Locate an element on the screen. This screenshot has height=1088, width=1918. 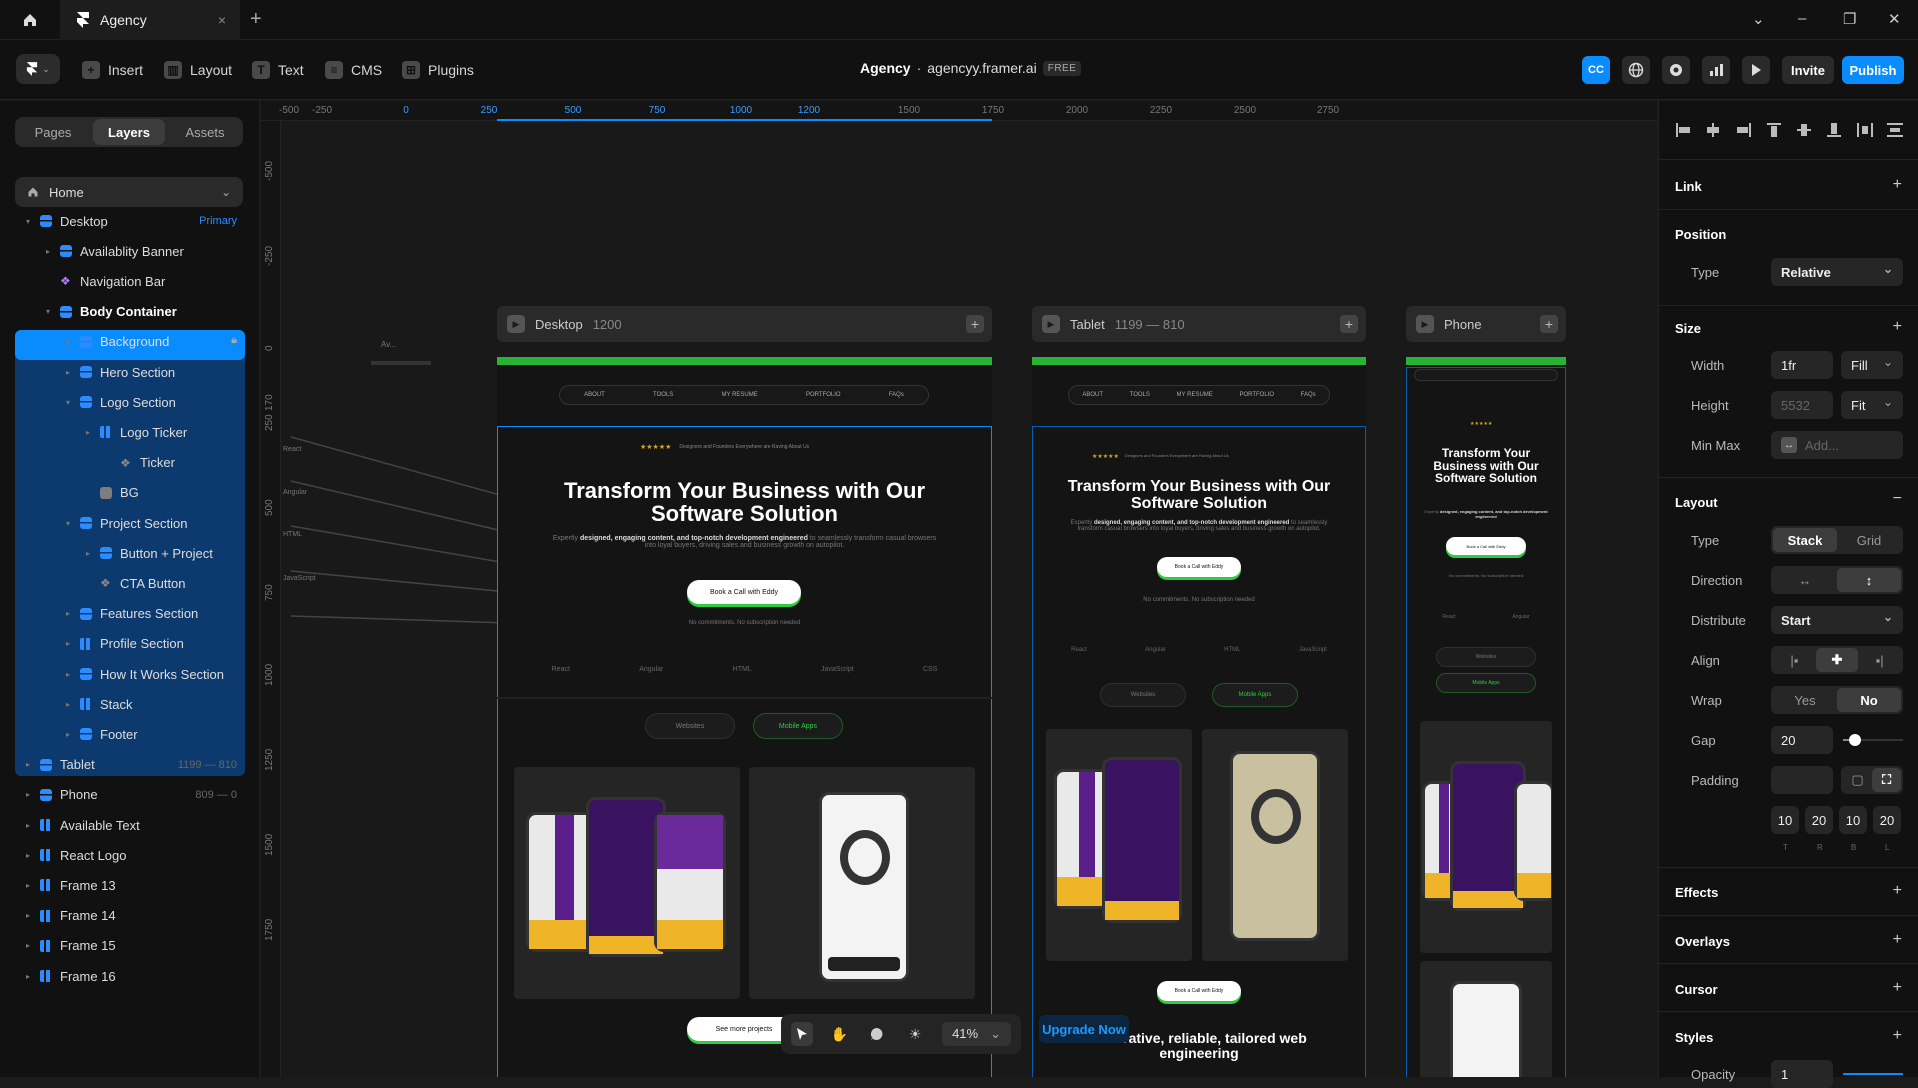
layer-row: ▸ Frame 16 is located at coordinates (69, 976).